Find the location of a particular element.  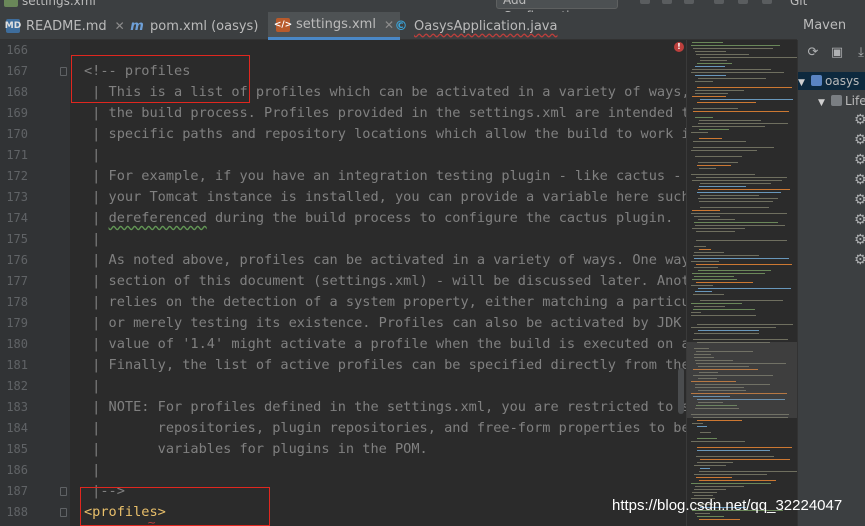

line-number: 167 is located at coordinates (17, 71).